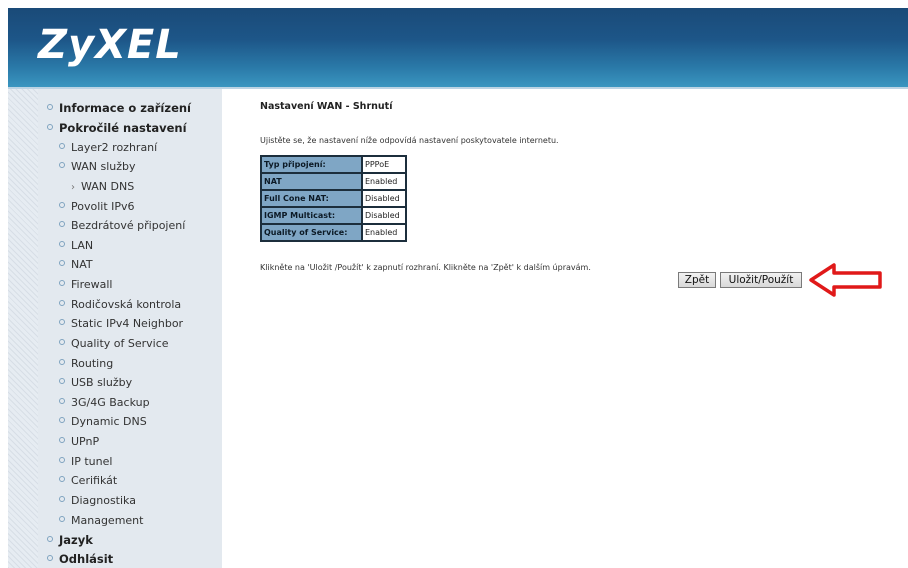 The image size is (908, 568). Describe the element at coordinates (311, 164) in the screenshot. I see `summary-key: Typ připojení:` at that location.